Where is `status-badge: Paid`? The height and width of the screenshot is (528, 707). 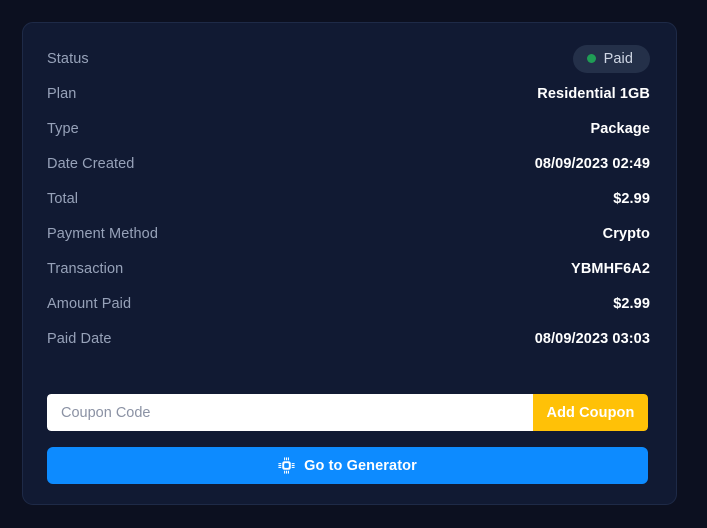
status-badge: Paid is located at coordinates (611, 58).